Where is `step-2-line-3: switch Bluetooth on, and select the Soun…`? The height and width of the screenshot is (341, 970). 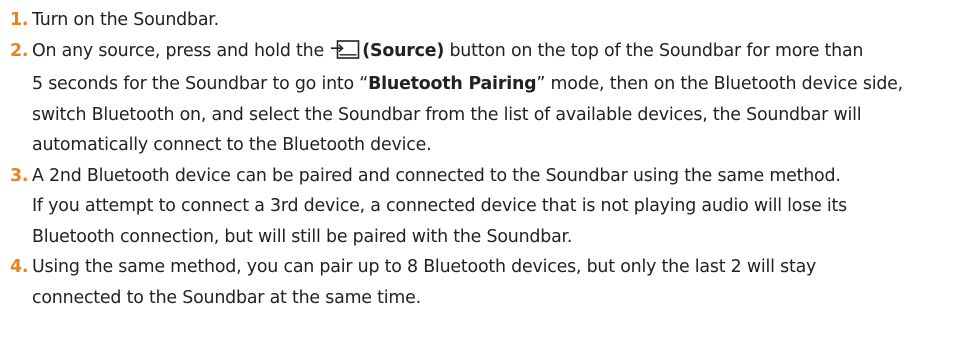
step-2-line-3: switch Bluetooth on, and select the Soun… is located at coordinates (447, 114).